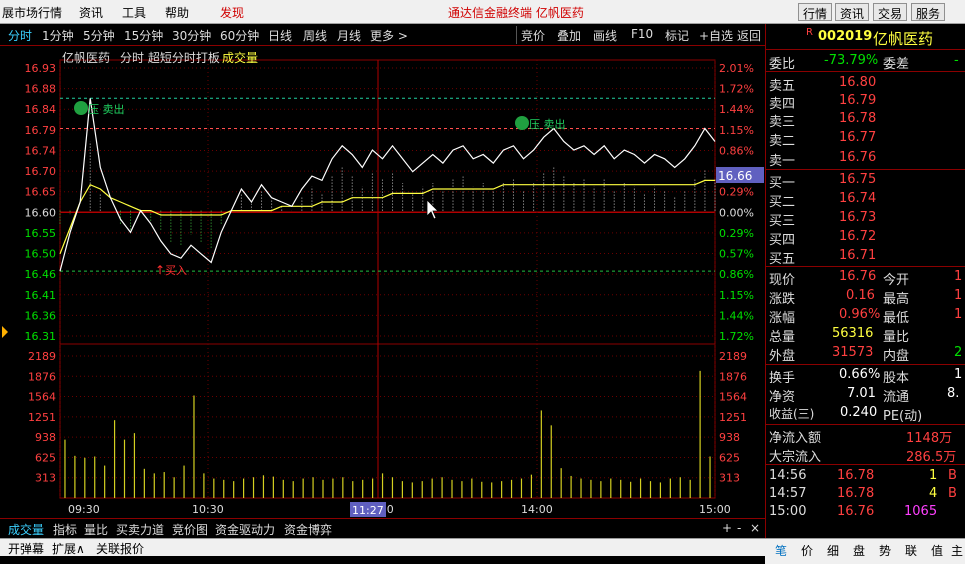 This screenshot has height=564, width=965. Describe the element at coordinates (26, 548) in the screenshot. I see `danmaku-toggle: 开弹幕` at that location.